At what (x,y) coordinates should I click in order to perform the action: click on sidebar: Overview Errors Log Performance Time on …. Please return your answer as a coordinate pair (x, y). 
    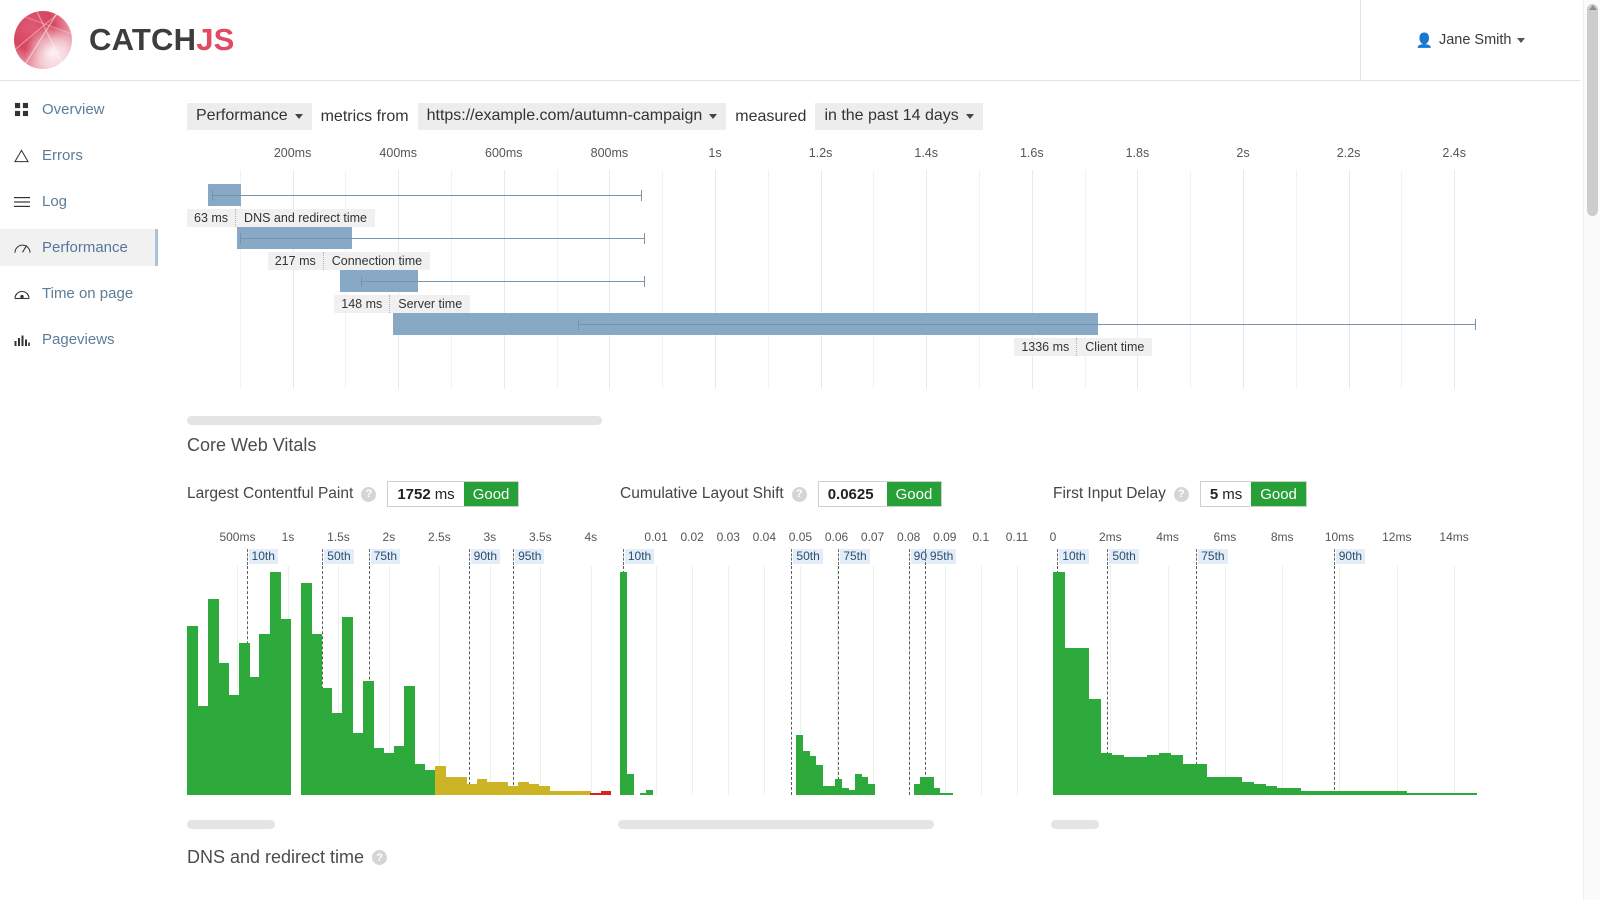
    Looking at the image, I should click on (79, 491).